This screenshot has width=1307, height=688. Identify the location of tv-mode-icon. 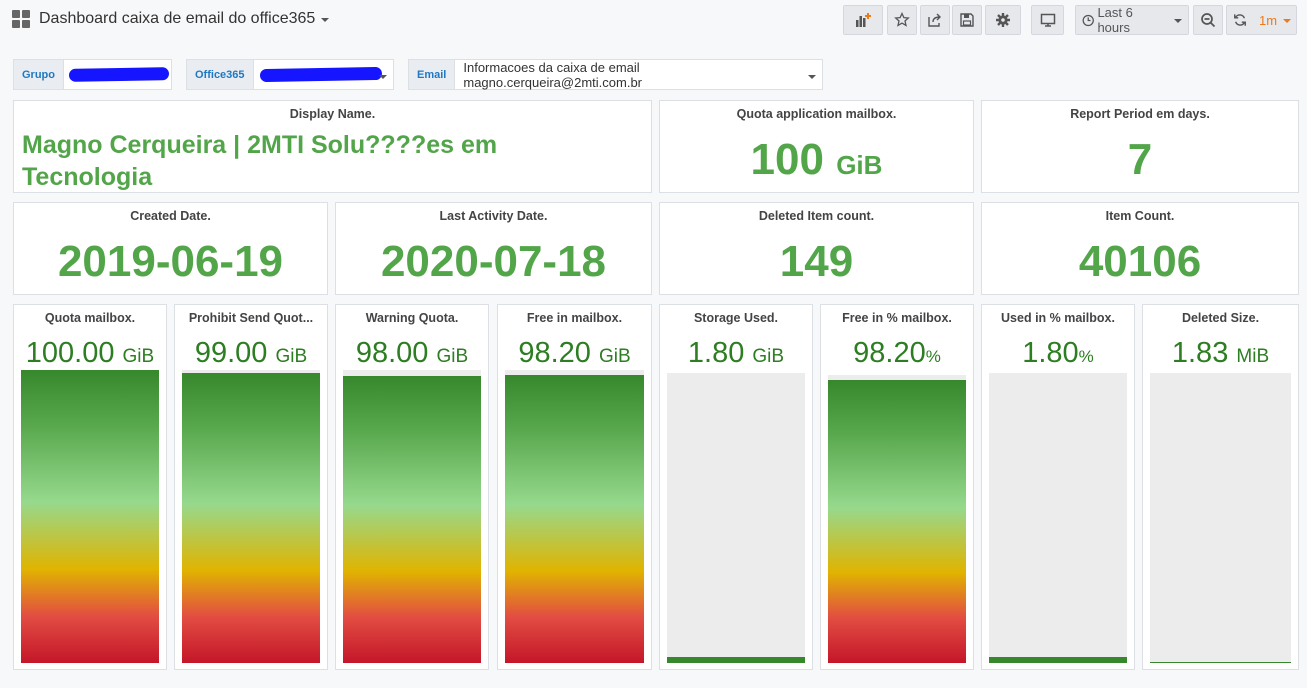
(1047, 20).